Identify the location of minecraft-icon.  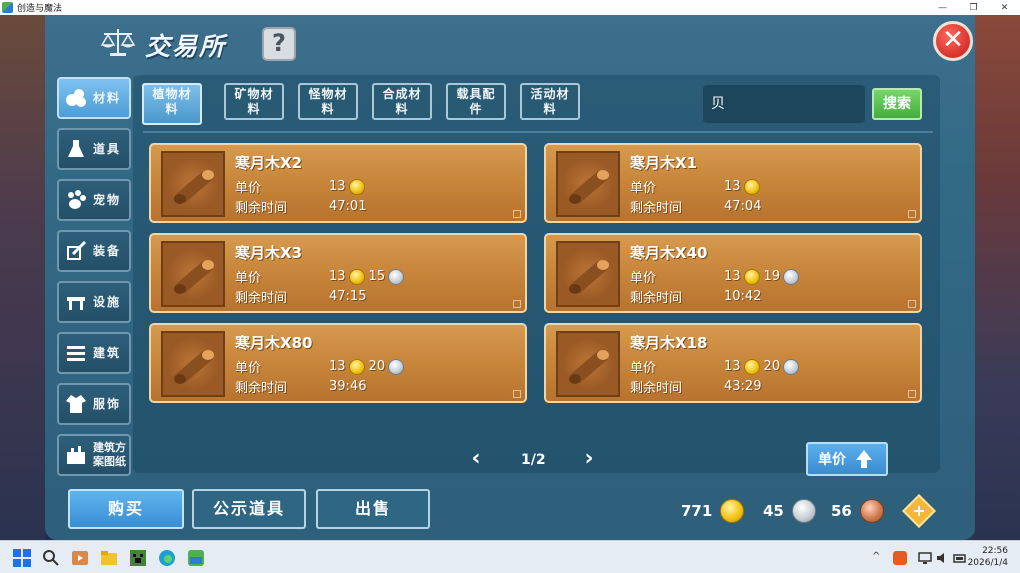
(138, 558).